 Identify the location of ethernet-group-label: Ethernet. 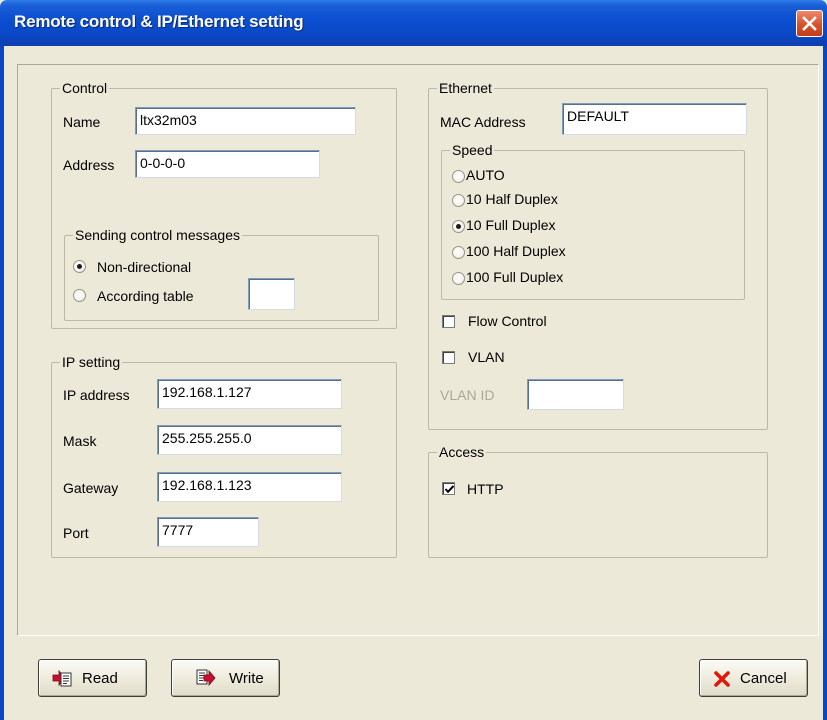
(465, 88).